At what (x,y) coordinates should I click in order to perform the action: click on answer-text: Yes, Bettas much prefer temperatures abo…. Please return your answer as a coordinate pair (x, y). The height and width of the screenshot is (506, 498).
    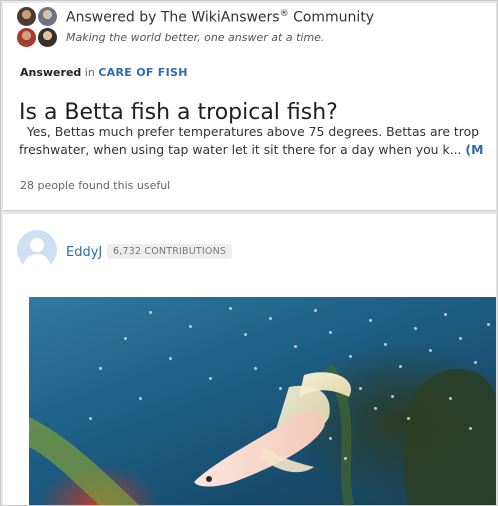
    Looking at the image, I should click on (257, 141).